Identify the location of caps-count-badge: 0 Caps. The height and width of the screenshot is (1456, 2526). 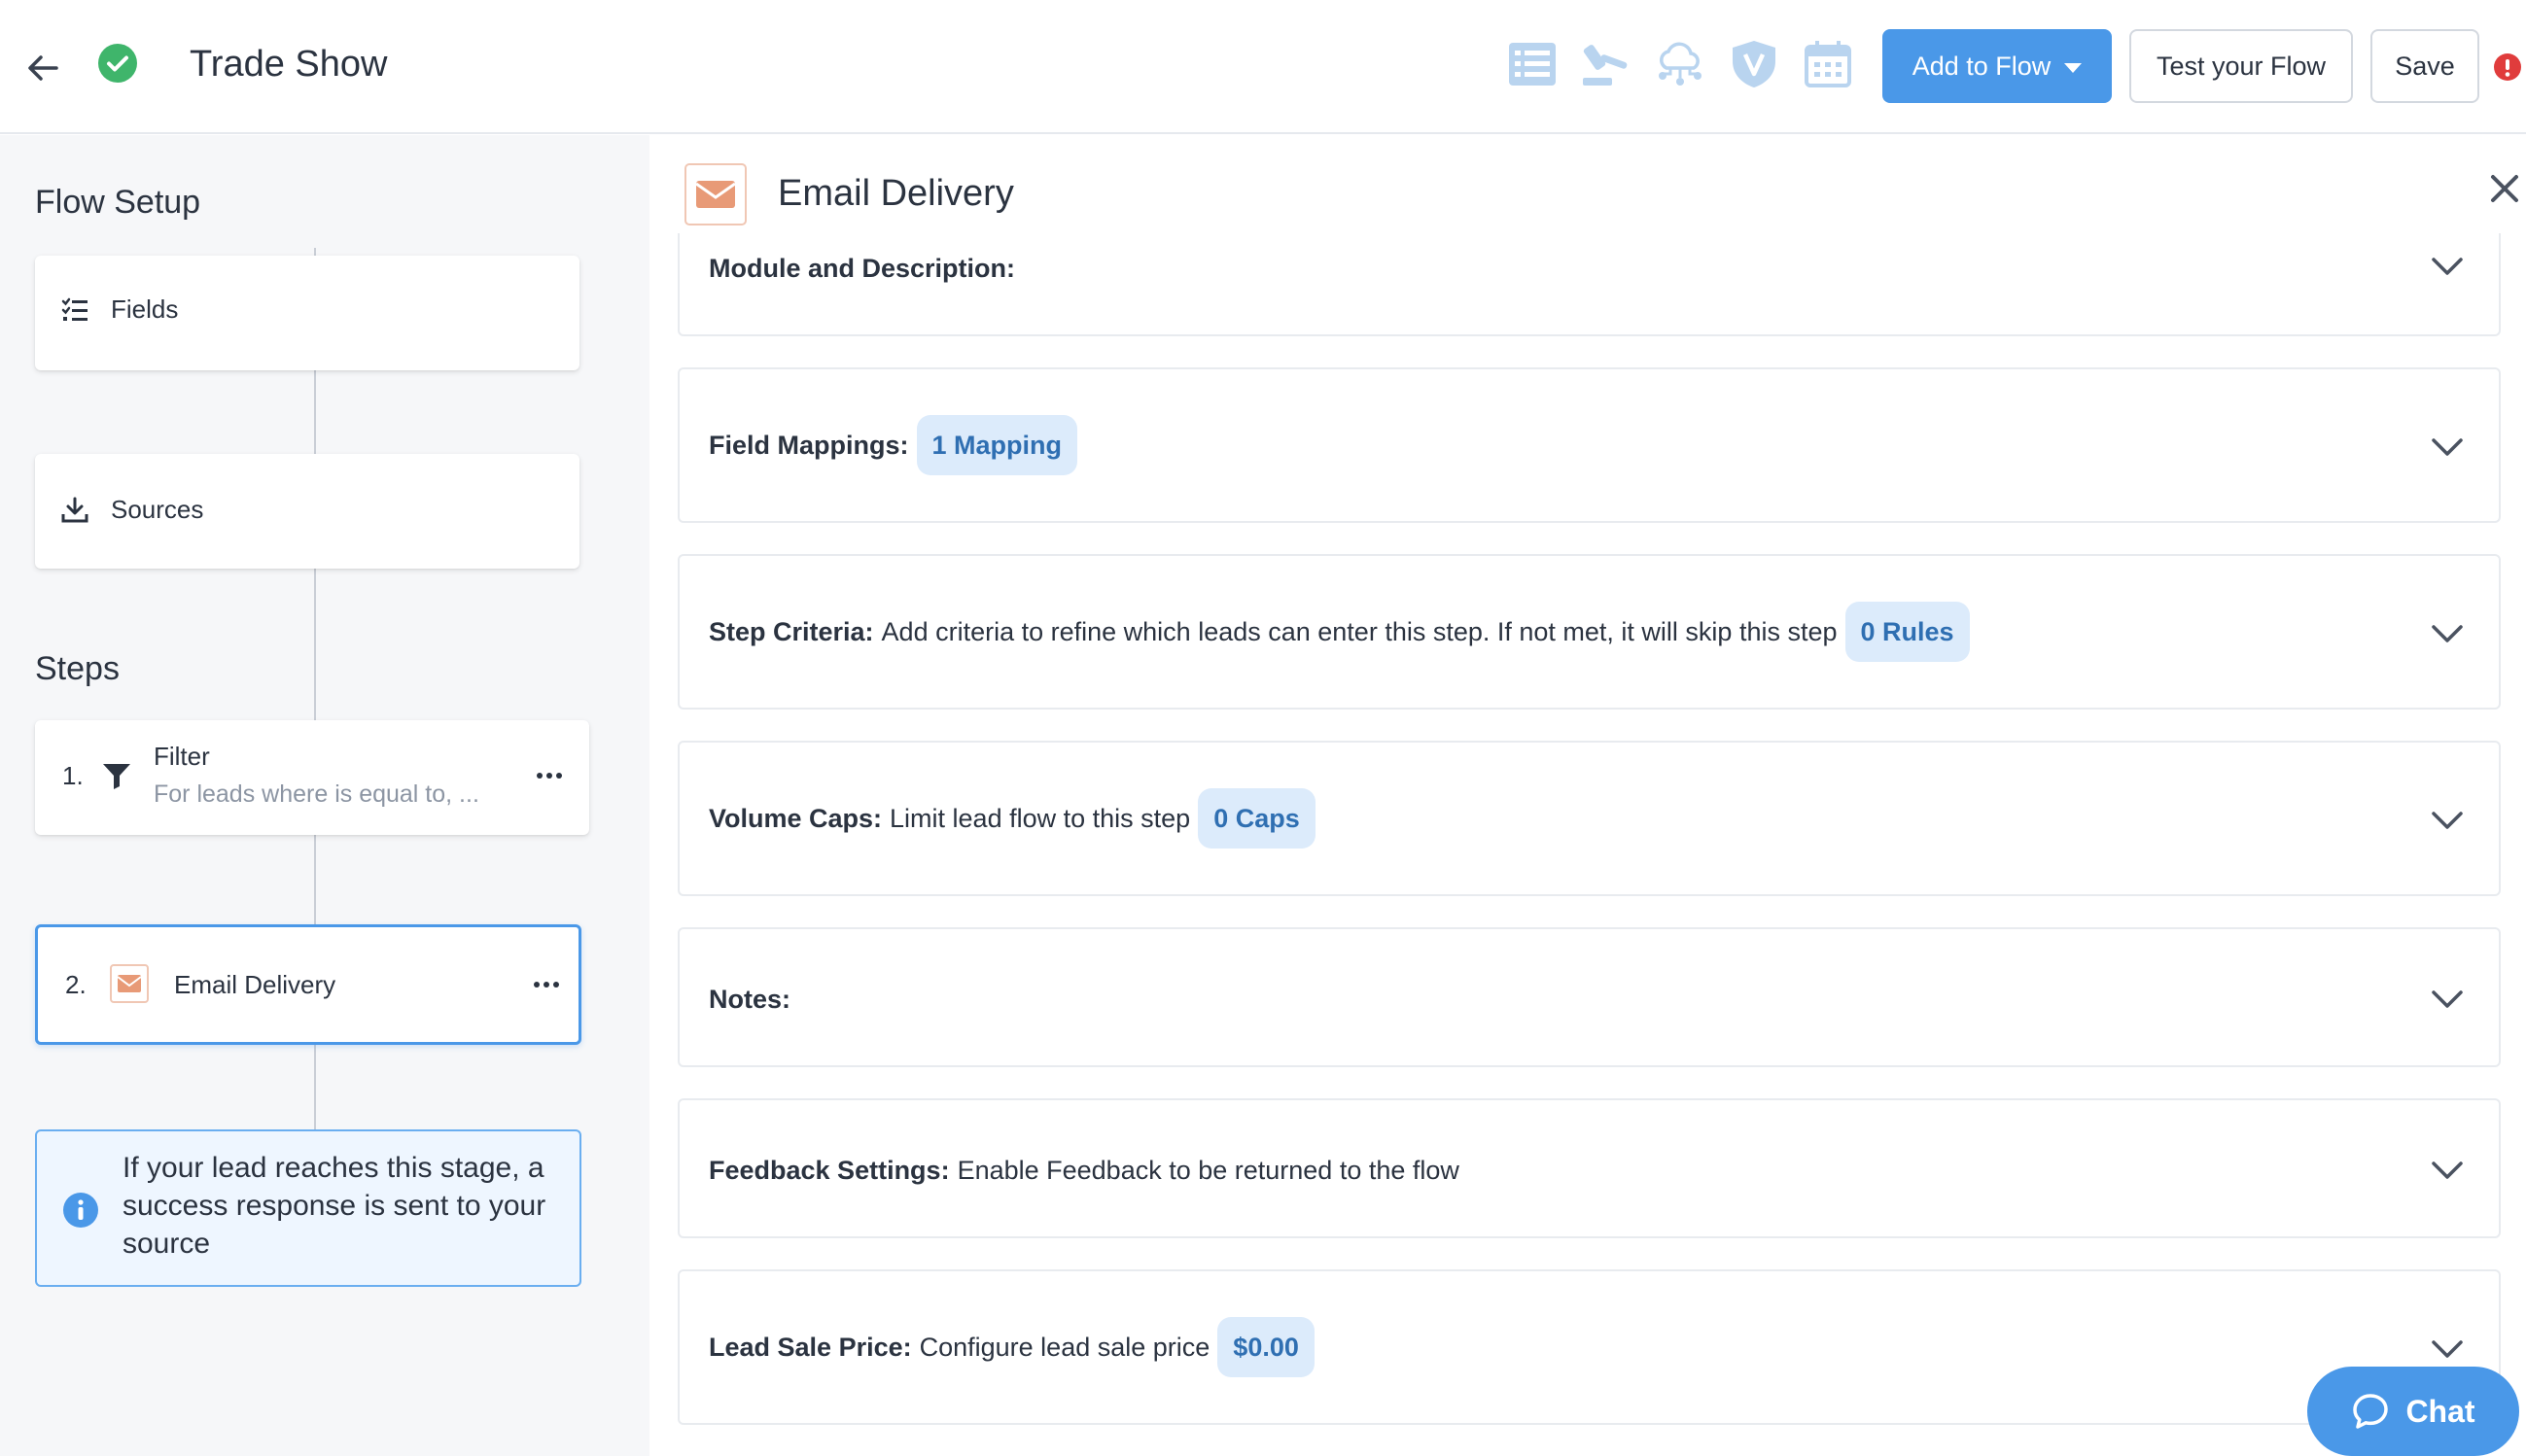
(1257, 818).